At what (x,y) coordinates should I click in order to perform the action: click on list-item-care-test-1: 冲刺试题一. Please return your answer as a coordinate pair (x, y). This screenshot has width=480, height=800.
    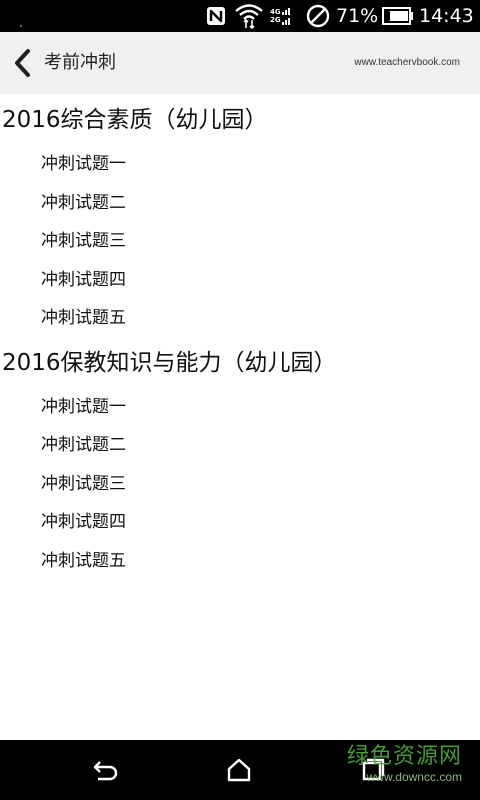
    Looking at the image, I should click on (240, 407).